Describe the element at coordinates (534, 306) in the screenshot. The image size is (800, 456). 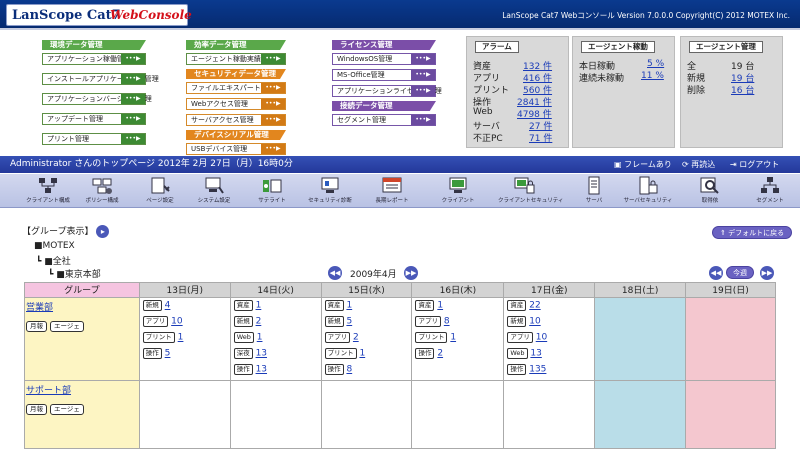
I see `event-count-link: 22` at that location.